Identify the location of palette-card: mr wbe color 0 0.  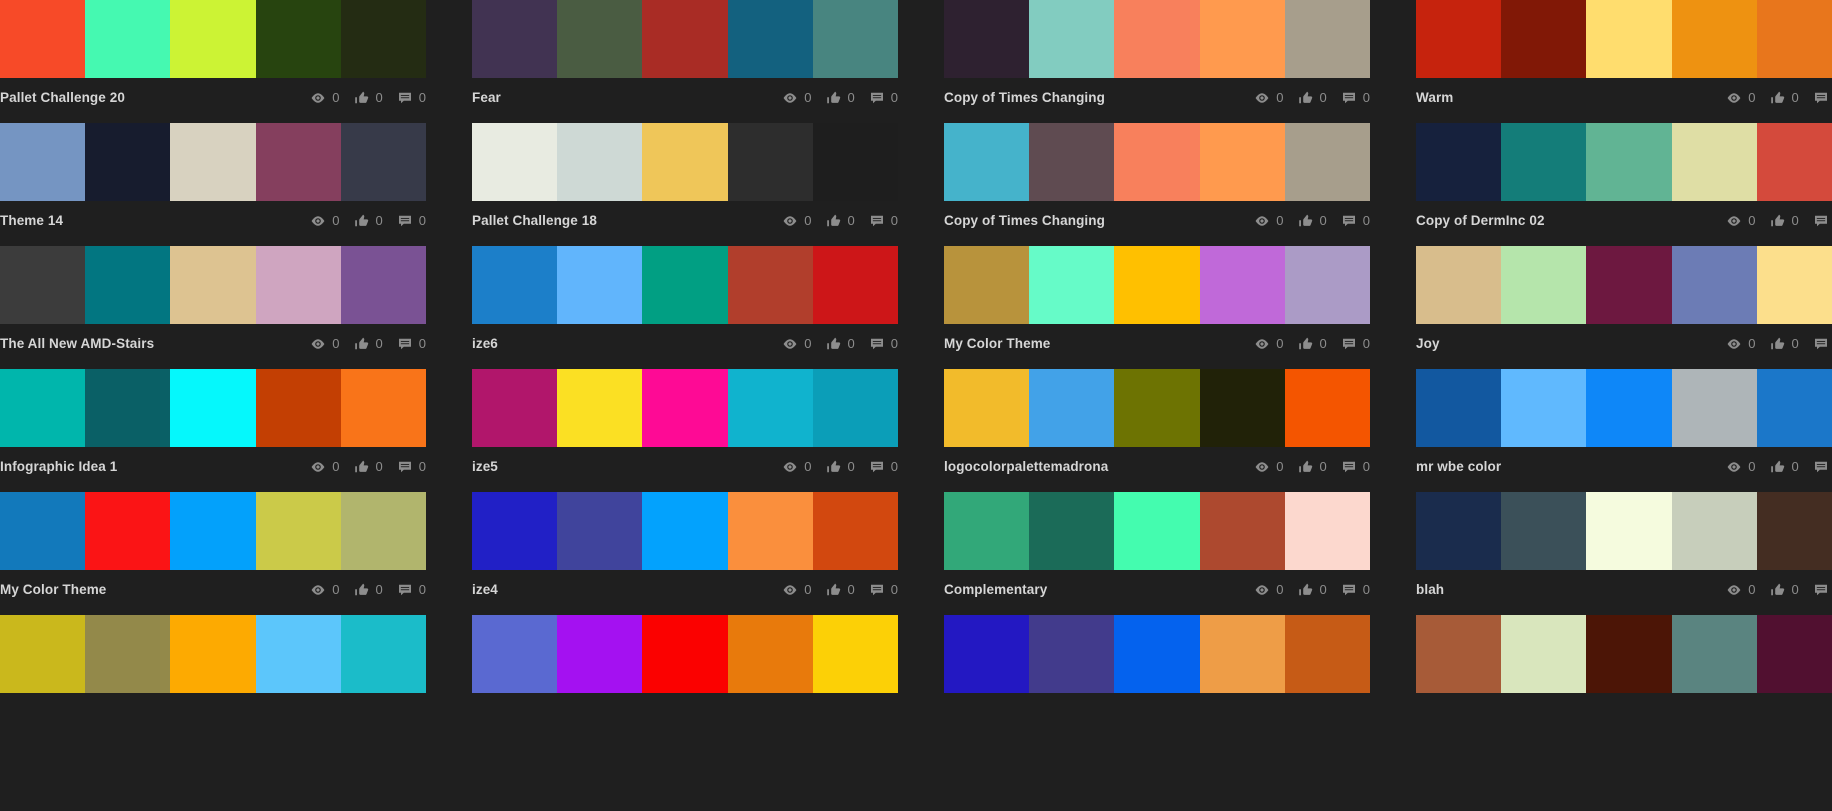
(1624, 430).